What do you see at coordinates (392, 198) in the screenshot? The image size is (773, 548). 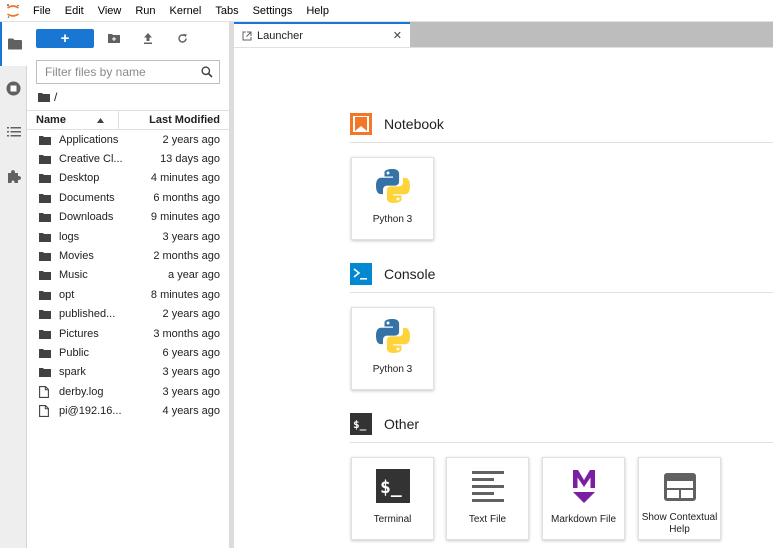 I see `card-notebook-python3: Python 3` at bounding box center [392, 198].